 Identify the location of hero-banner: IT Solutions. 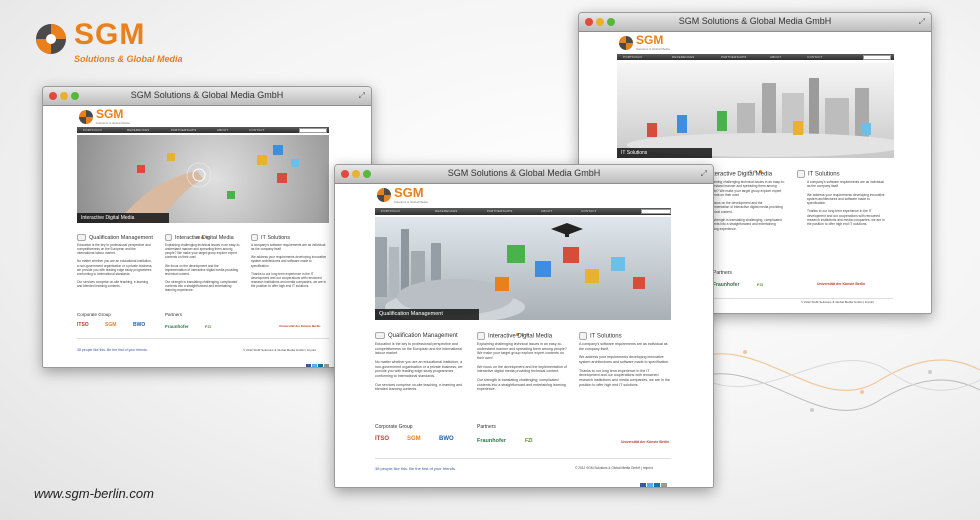
(755, 110).